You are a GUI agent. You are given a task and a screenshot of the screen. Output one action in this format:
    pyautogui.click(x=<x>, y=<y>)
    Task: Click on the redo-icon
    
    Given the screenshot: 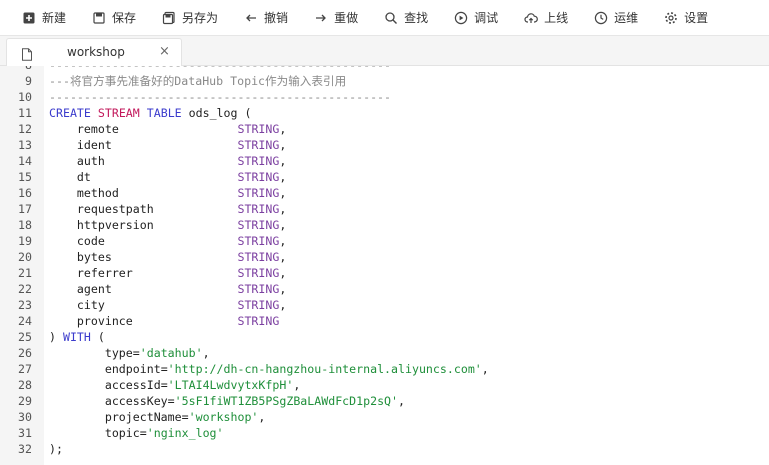 What is the action you would take?
    pyautogui.click(x=321, y=18)
    